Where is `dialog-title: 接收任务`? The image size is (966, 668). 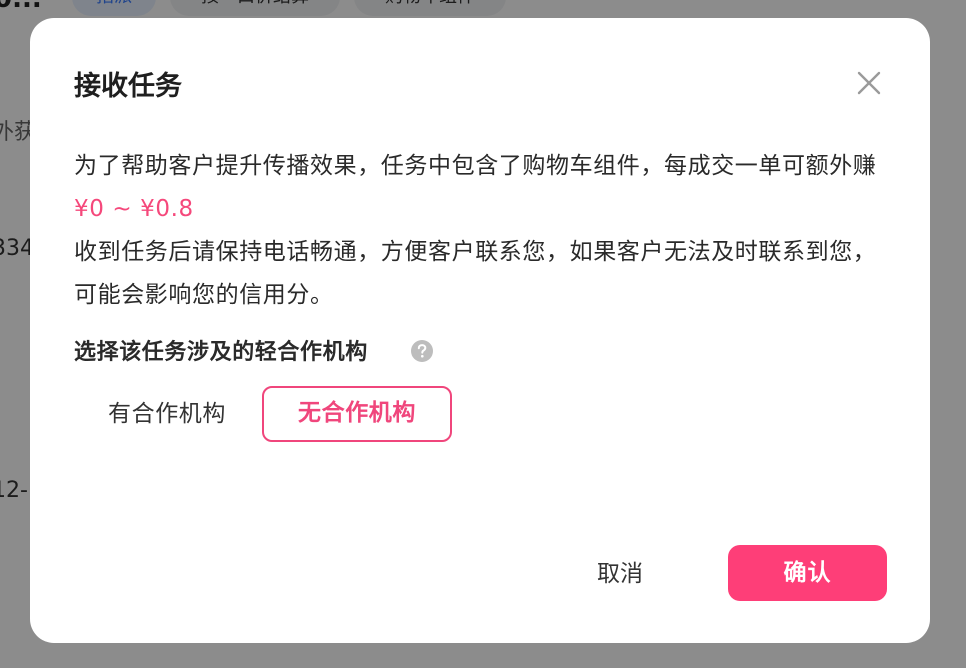
dialog-title: 接收任务 is located at coordinates (128, 86).